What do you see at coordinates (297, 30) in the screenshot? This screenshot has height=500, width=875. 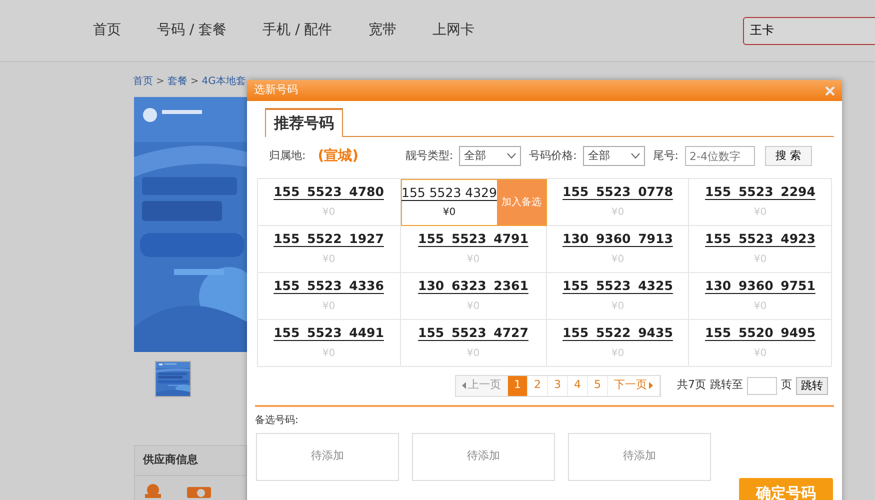 I see `nav-link: 手机 / 配件` at bounding box center [297, 30].